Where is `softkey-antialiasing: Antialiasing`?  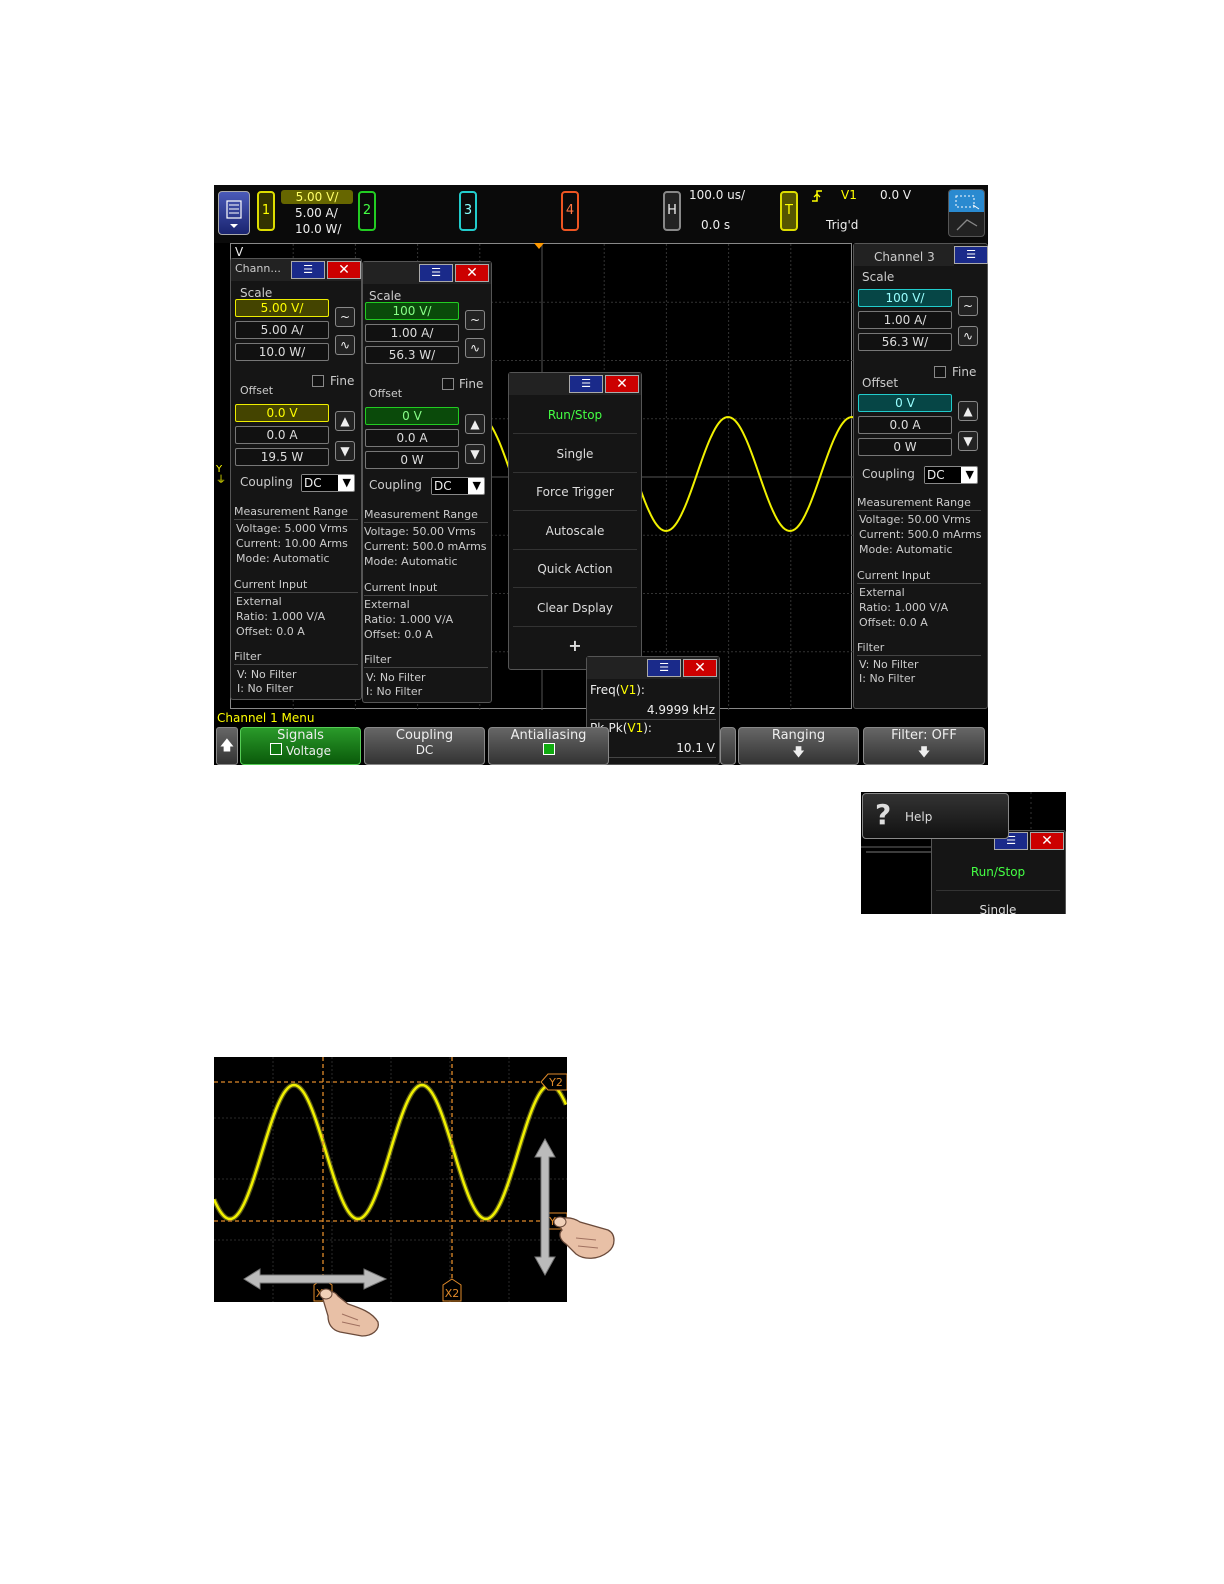
softkey-antialiasing: Antialiasing is located at coordinates (548, 746).